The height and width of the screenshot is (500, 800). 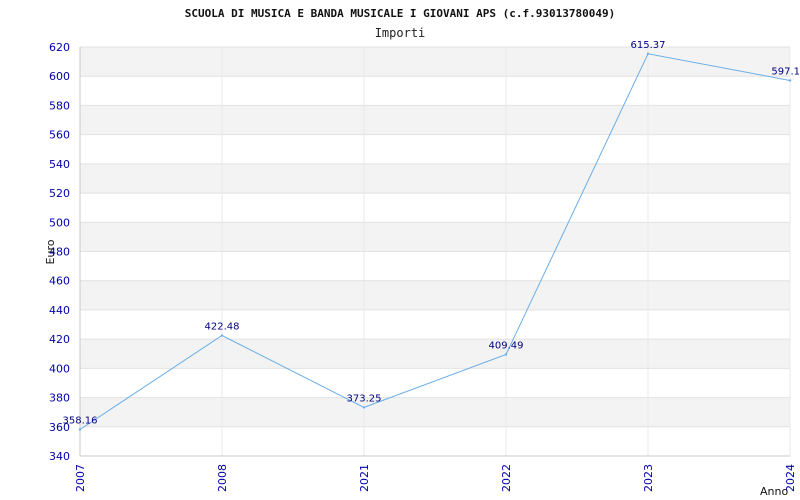 What do you see at coordinates (364, 478) in the screenshot?
I see `x-tick-label: 2021` at bounding box center [364, 478].